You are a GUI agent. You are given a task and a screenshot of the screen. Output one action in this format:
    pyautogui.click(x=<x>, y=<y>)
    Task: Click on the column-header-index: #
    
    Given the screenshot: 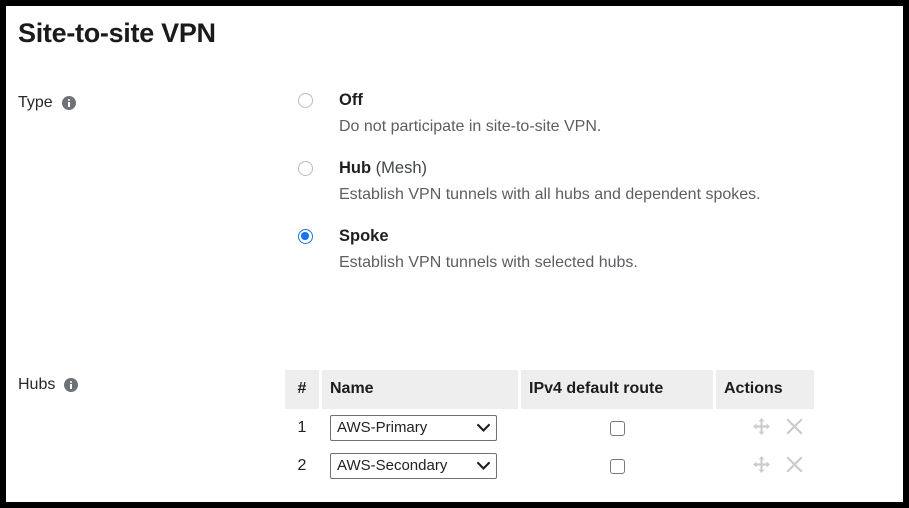 What is the action you would take?
    pyautogui.click(x=302, y=389)
    